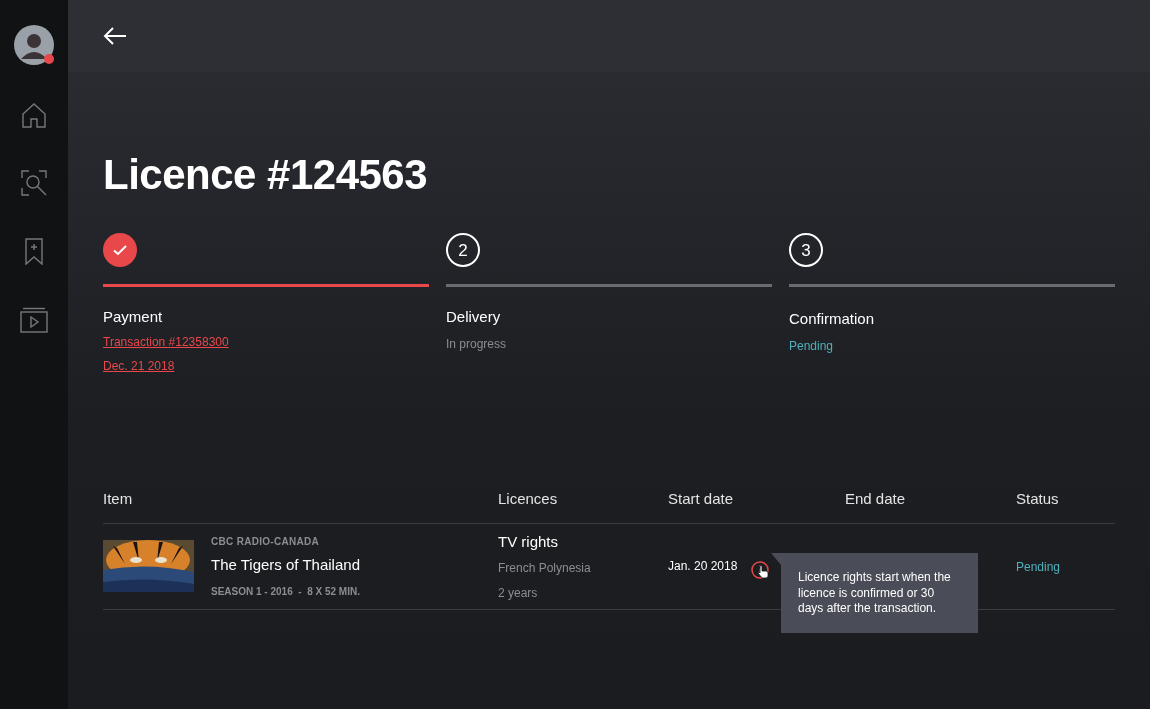  Describe the element at coordinates (115, 36) in the screenshot. I see `back-arrow-icon` at that location.